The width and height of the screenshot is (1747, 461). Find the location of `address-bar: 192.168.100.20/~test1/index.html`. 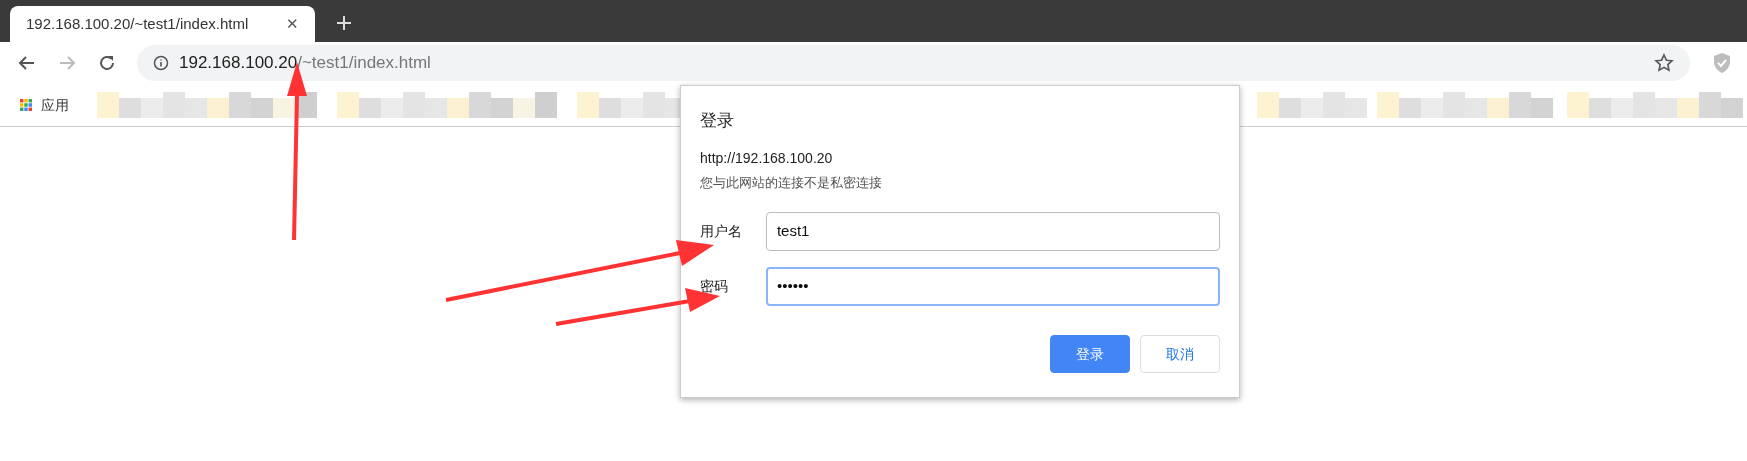

address-bar: 192.168.100.20/~test1/index.html is located at coordinates (913, 63).